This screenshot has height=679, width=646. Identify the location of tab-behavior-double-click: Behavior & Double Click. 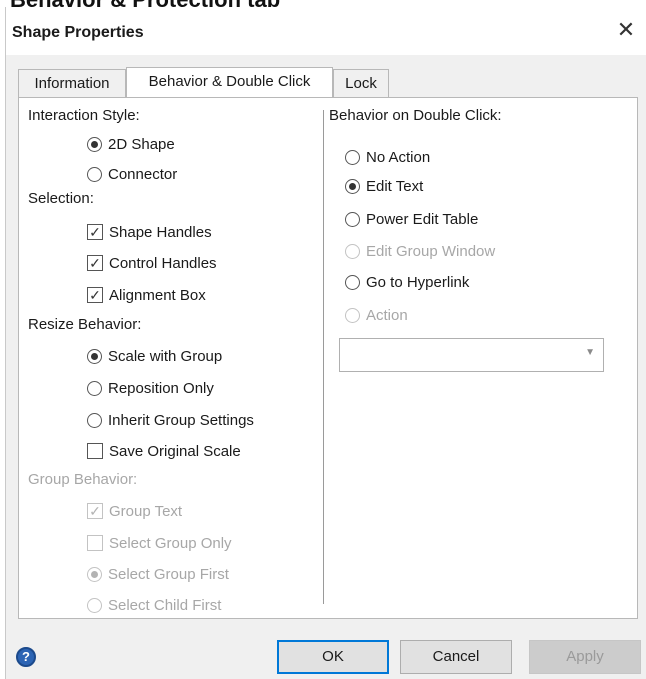
(229, 82).